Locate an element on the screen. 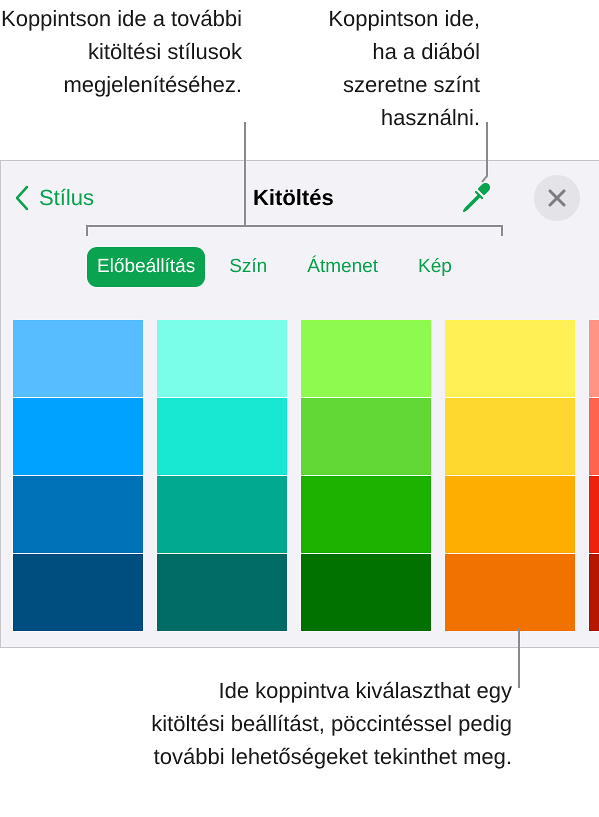 The height and width of the screenshot is (817, 599). segment-tab: Kép is located at coordinates (435, 267).